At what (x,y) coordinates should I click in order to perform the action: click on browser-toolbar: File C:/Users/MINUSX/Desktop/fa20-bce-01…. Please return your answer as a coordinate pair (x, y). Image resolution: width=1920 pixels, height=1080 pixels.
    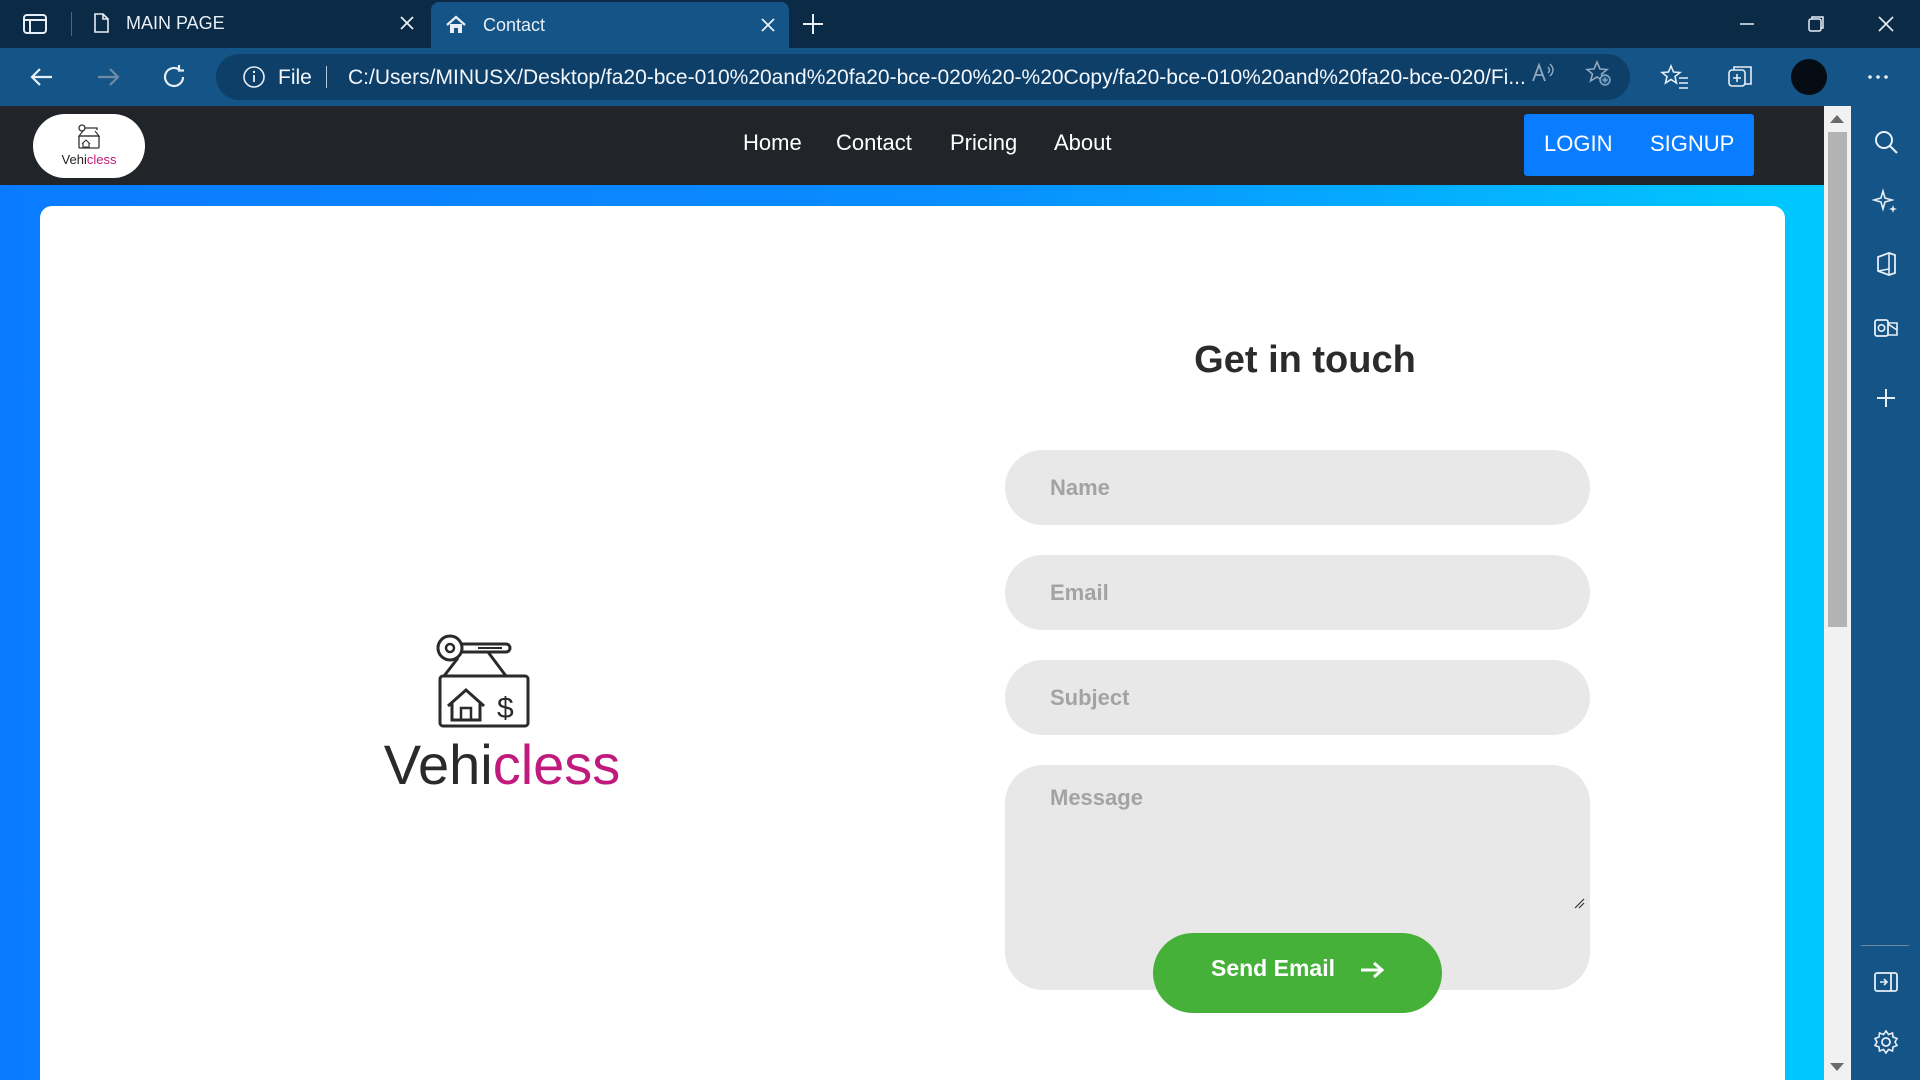
    Looking at the image, I should click on (960, 77).